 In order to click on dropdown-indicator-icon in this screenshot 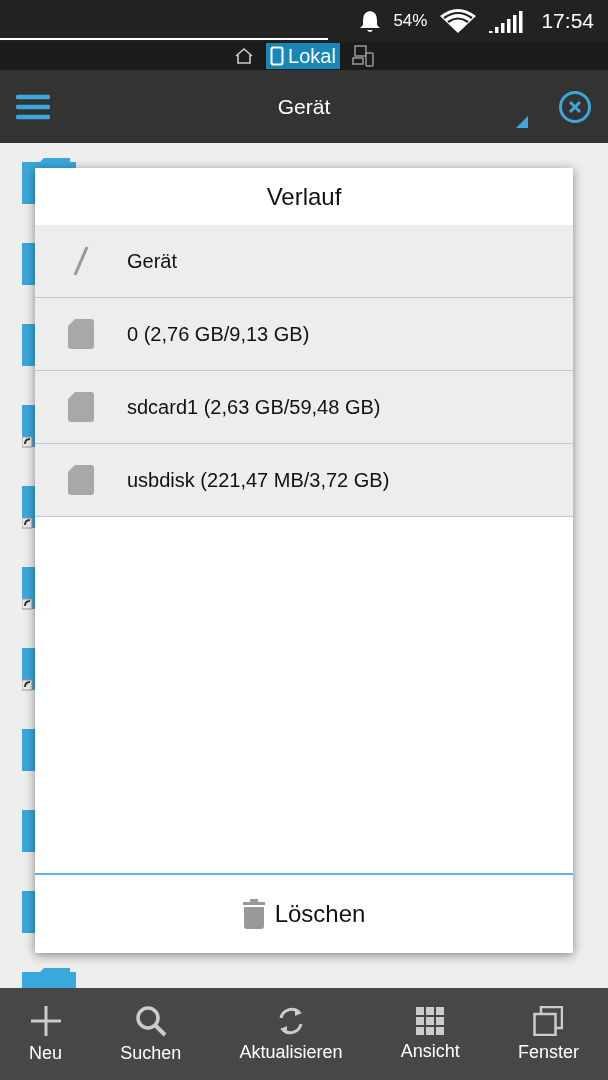, I will do `click(522, 122)`.